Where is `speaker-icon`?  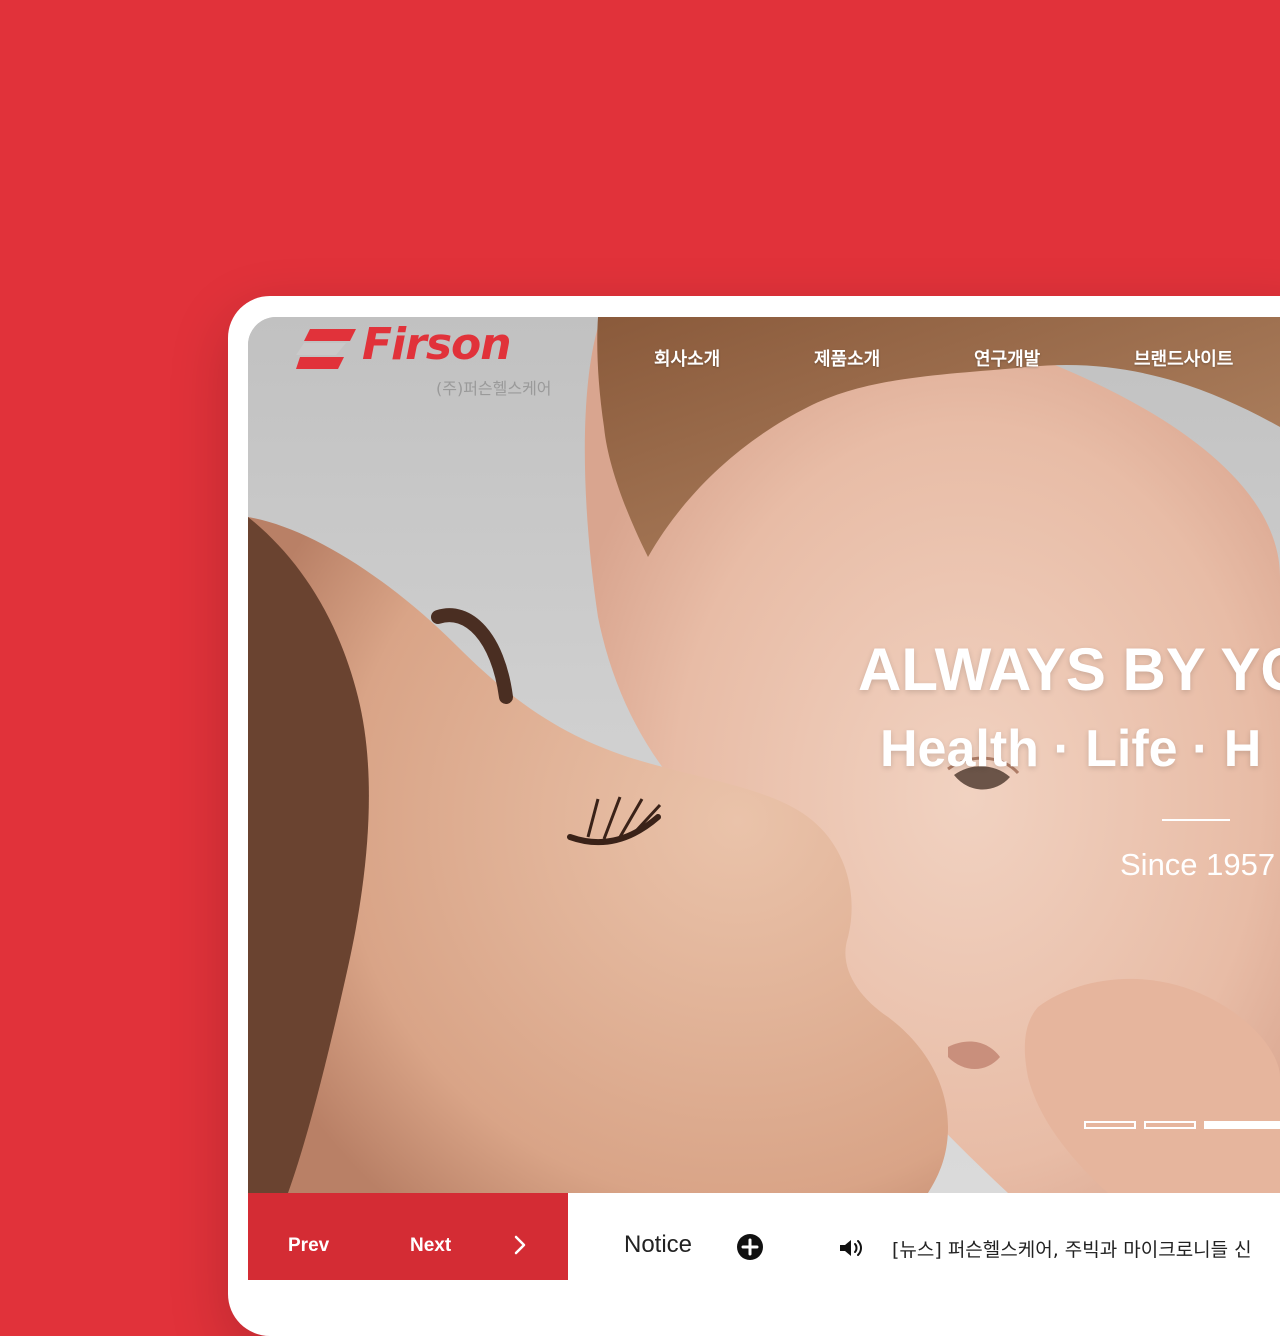 speaker-icon is located at coordinates (851, 1248).